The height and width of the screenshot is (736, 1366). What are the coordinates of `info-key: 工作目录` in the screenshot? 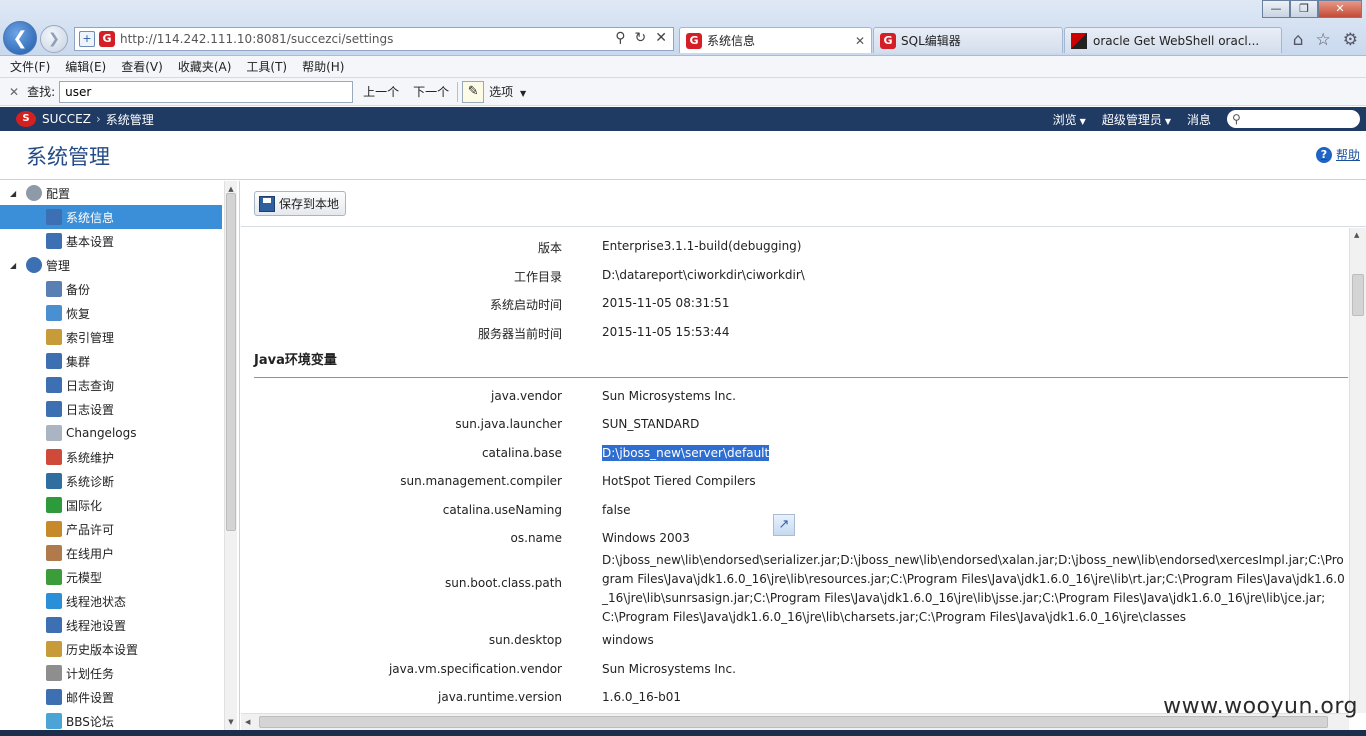 It's located at (537, 277).